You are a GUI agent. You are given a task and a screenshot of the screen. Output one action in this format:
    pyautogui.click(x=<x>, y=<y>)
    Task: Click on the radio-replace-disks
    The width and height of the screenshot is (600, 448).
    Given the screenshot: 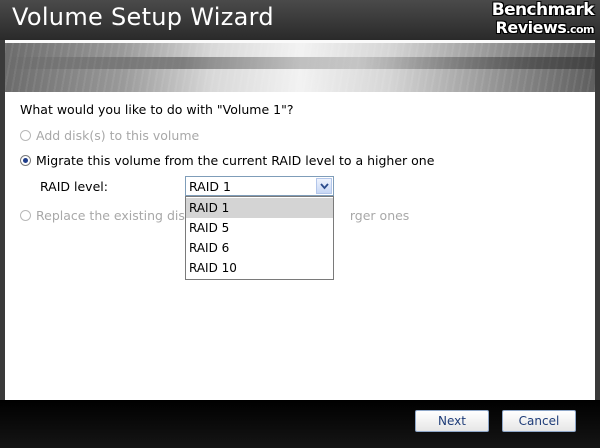 What is the action you would take?
    pyautogui.click(x=25, y=215)
    